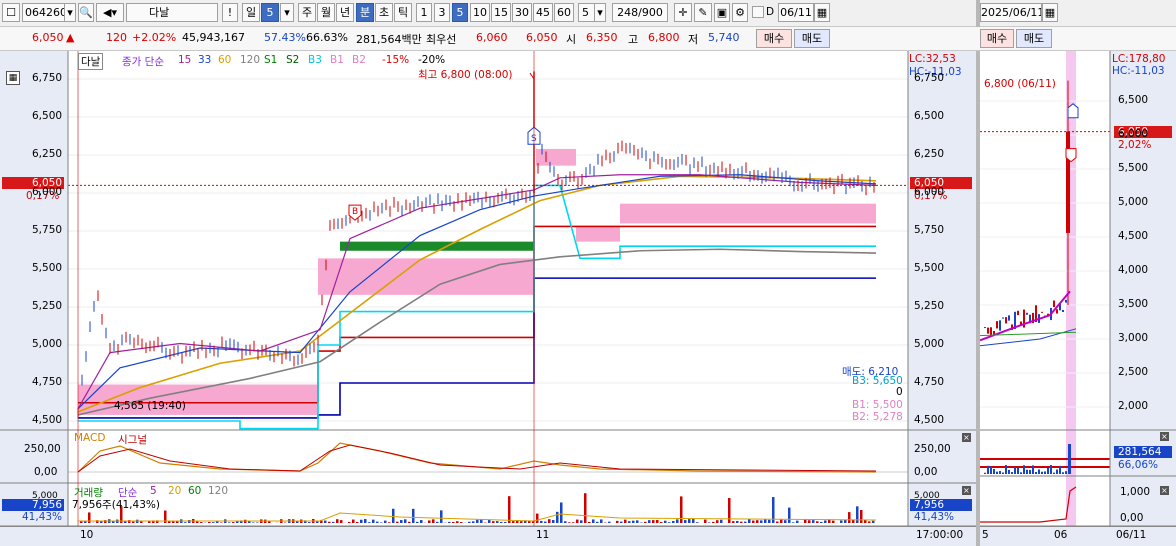  Describe the element at coordinates (174, 491) in the screenshot. I see `vol-ma-20: 20` at that location.